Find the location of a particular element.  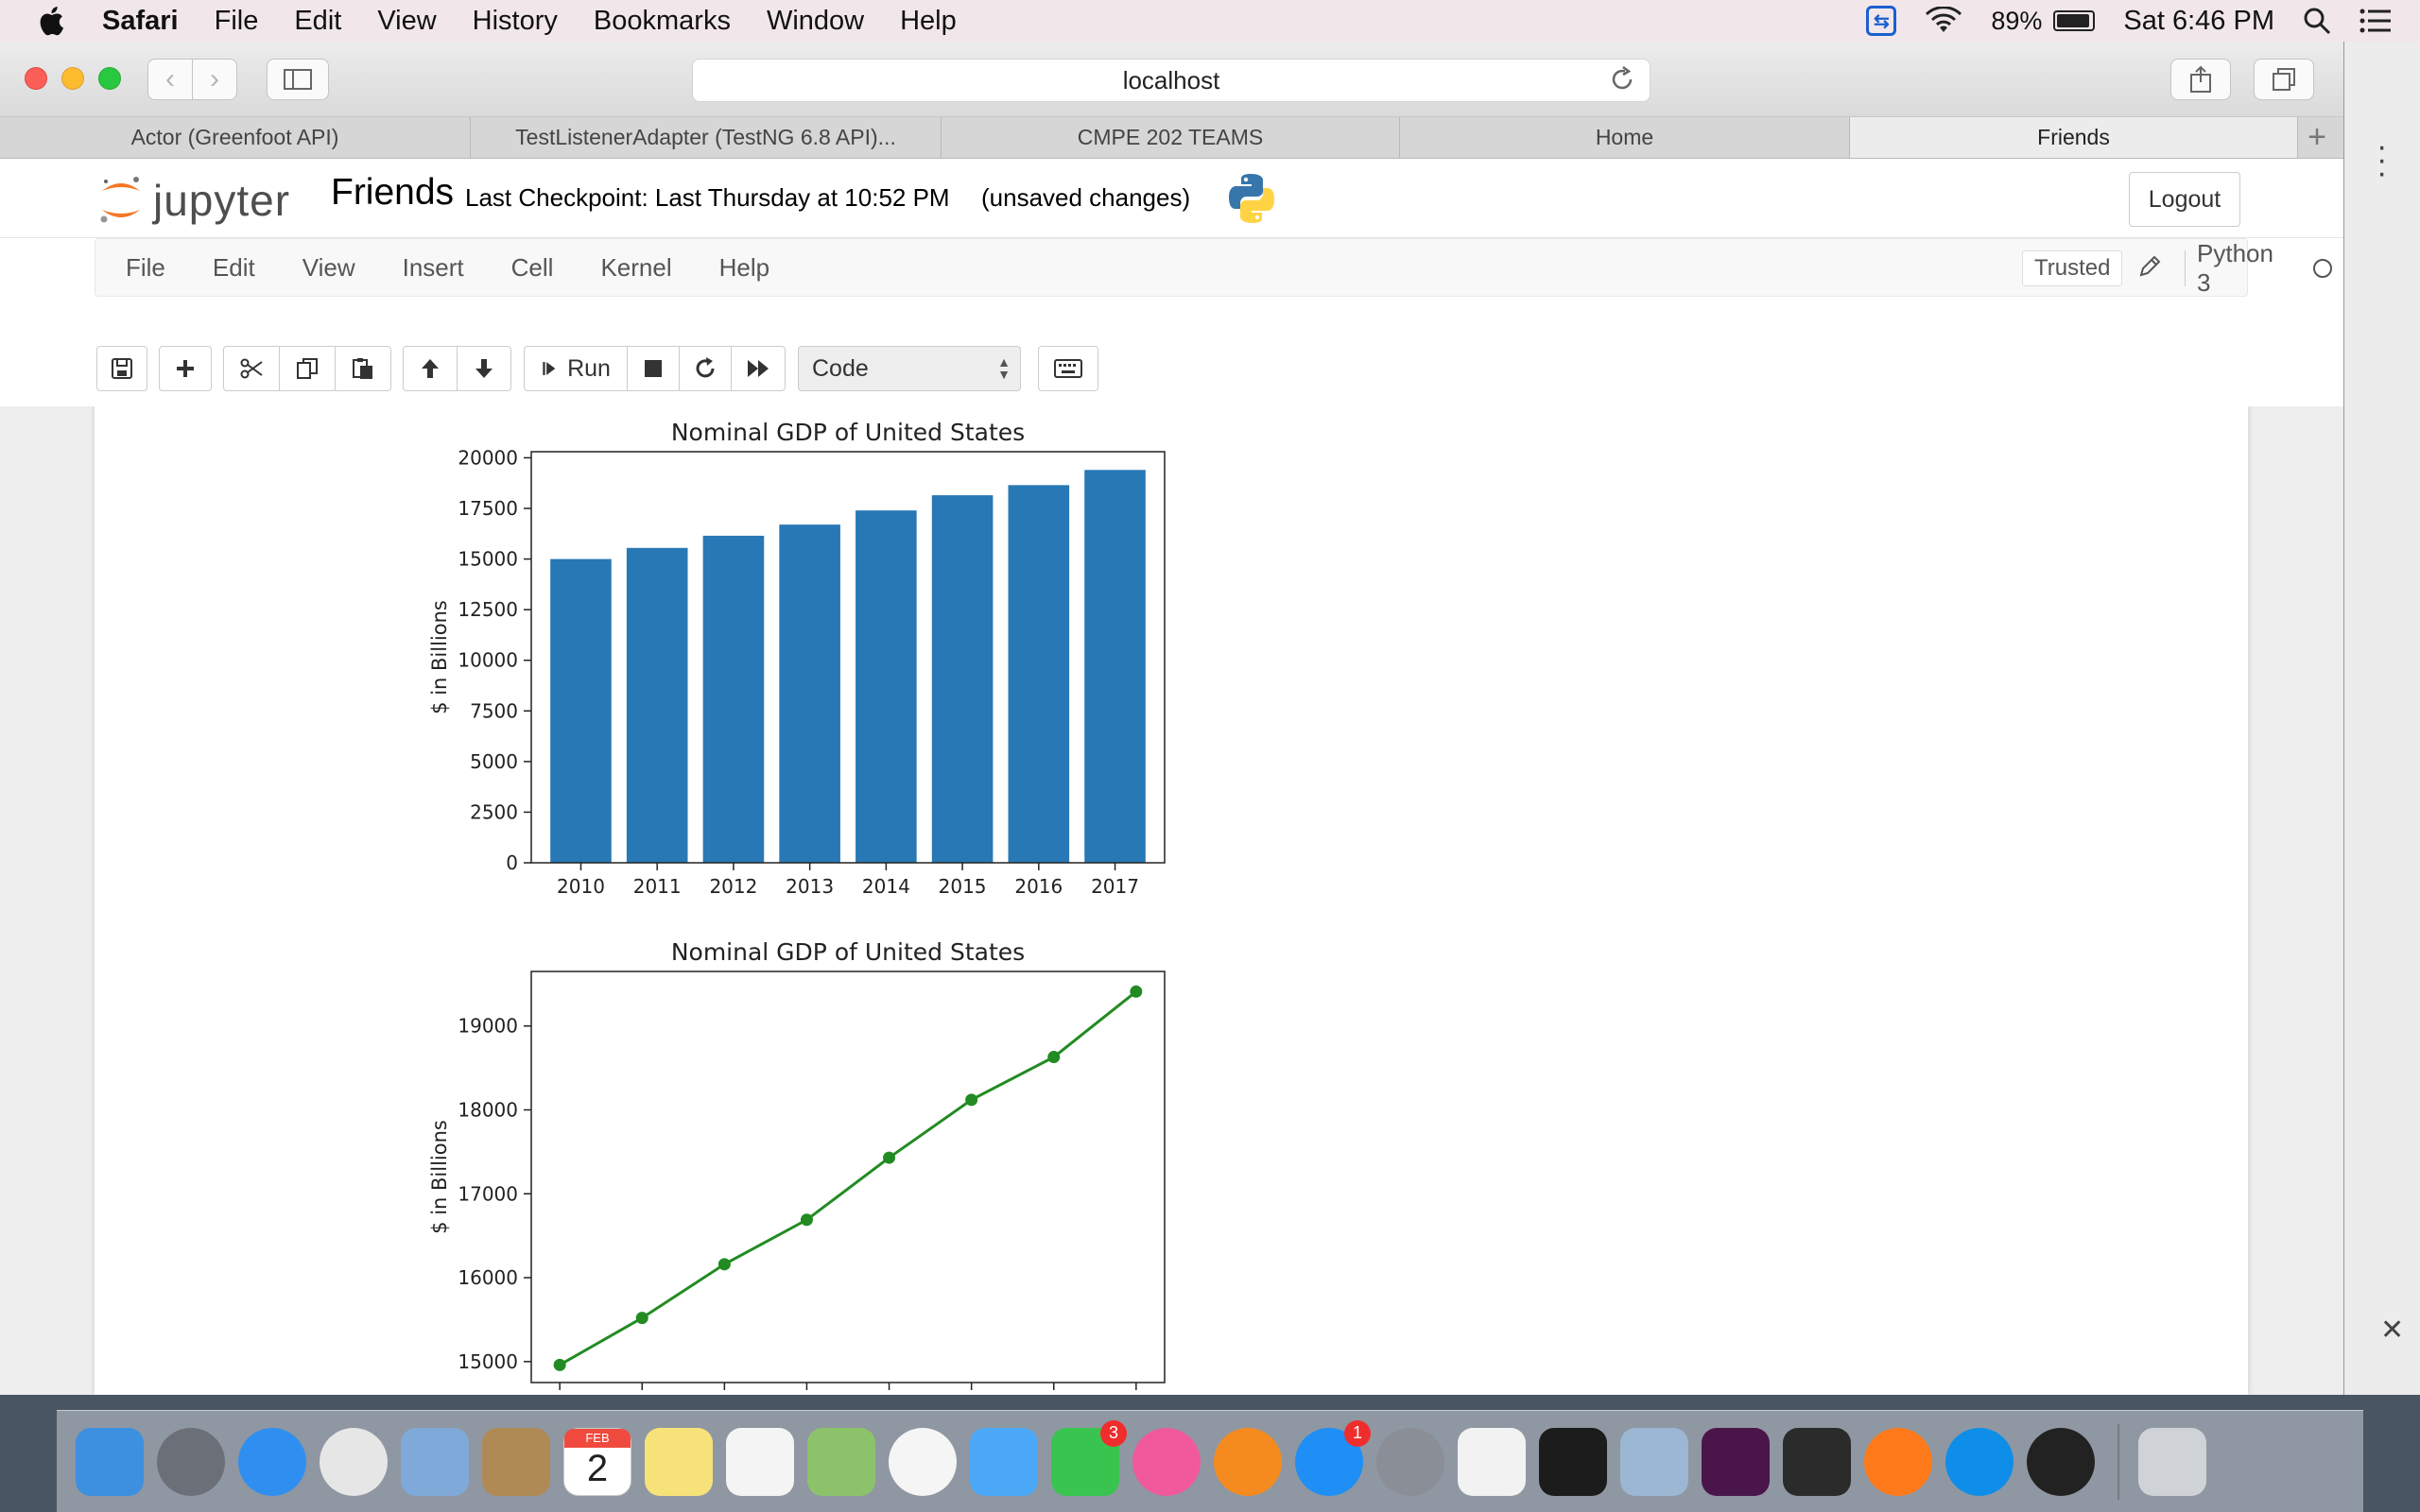

tabs-overview-button is located at coordinates (2284, 79).